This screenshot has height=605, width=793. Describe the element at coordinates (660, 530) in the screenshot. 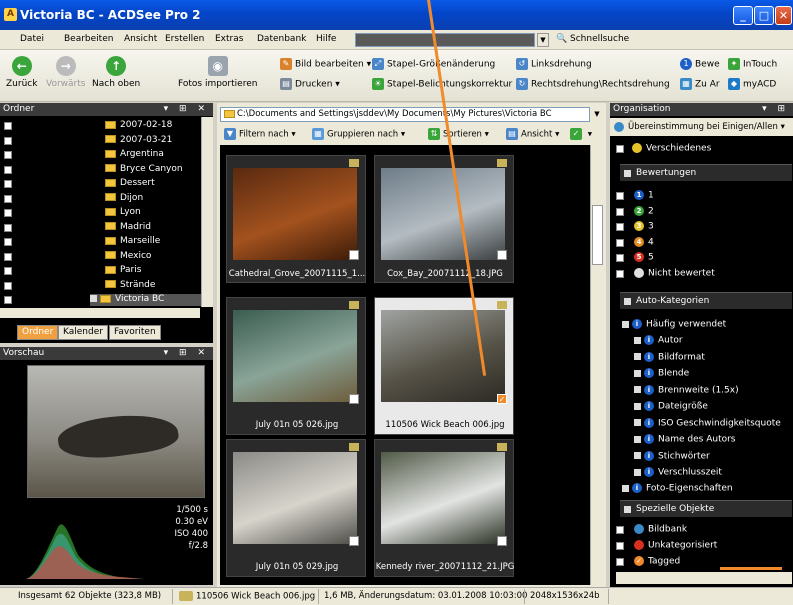

I see `special-item-bildbank: Bildbank` at that location.